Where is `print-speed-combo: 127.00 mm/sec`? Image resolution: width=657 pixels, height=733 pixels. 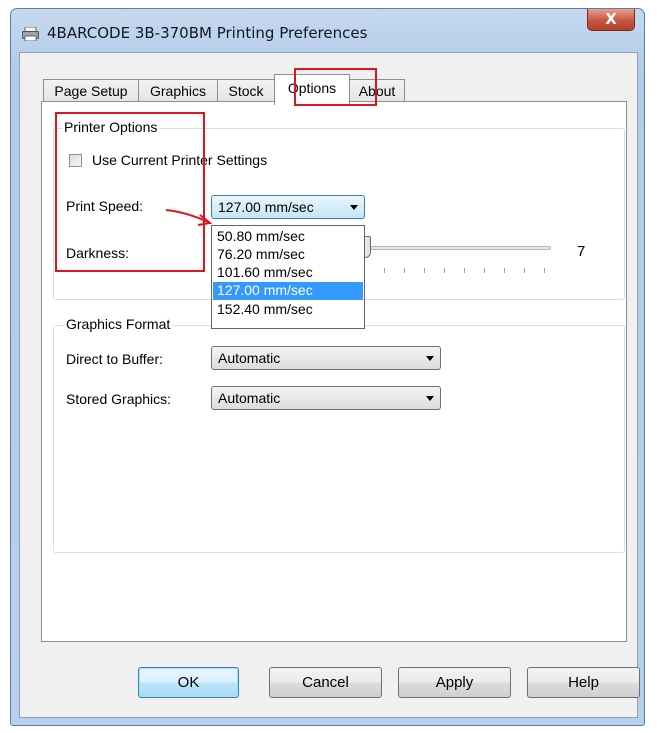
print-speed-combo: 127.00 mm/sec is located at coordinates (288, 207).